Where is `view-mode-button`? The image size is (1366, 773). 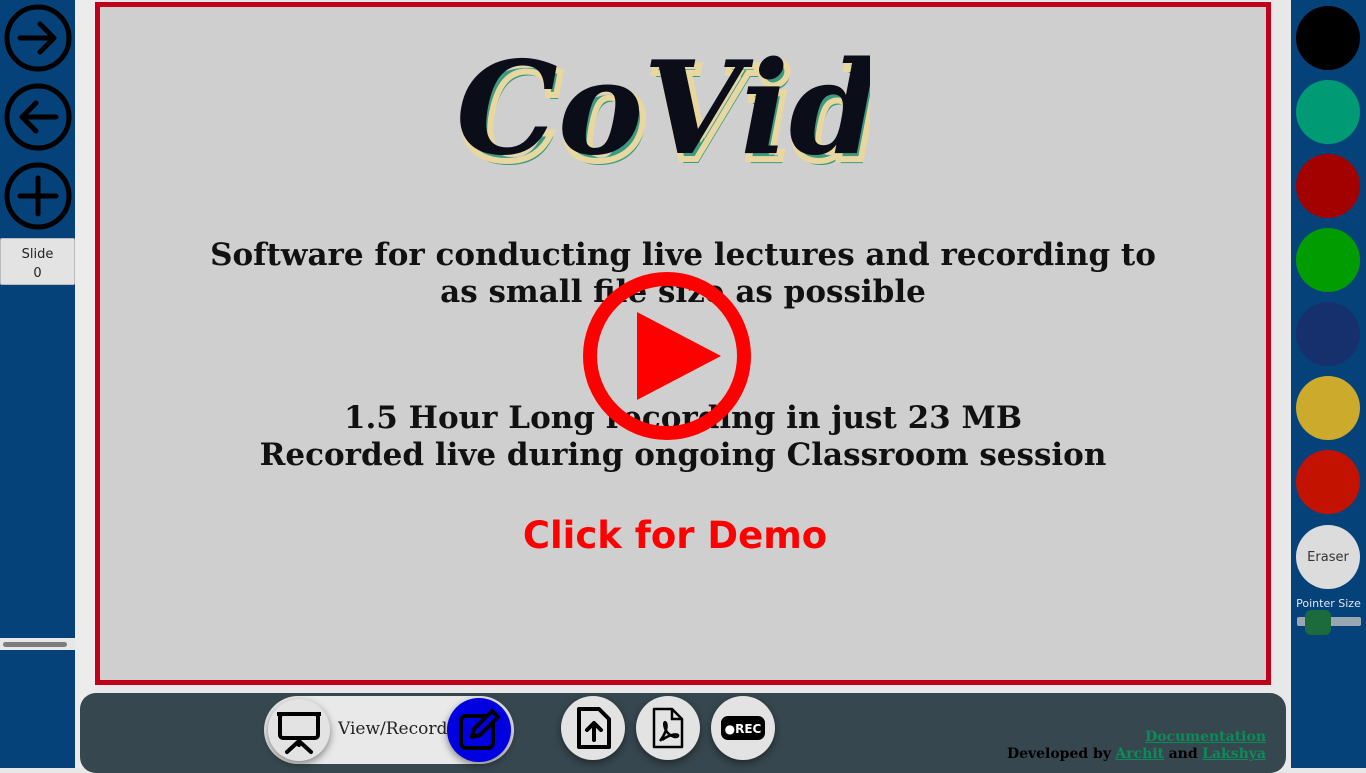
view-mode-button is located at coordinates (299, 730).